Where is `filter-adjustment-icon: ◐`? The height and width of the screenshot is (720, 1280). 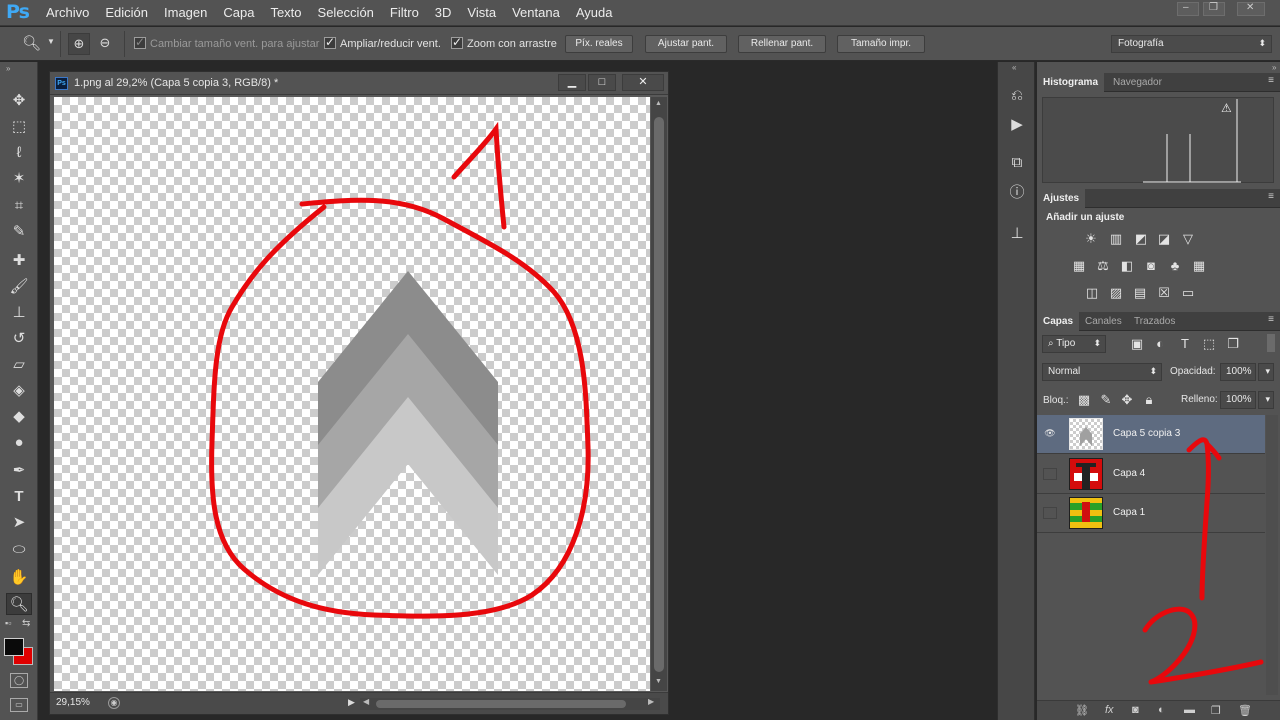 filter-adjustment-icon: ◐ is located at coordinates (1160, 344).